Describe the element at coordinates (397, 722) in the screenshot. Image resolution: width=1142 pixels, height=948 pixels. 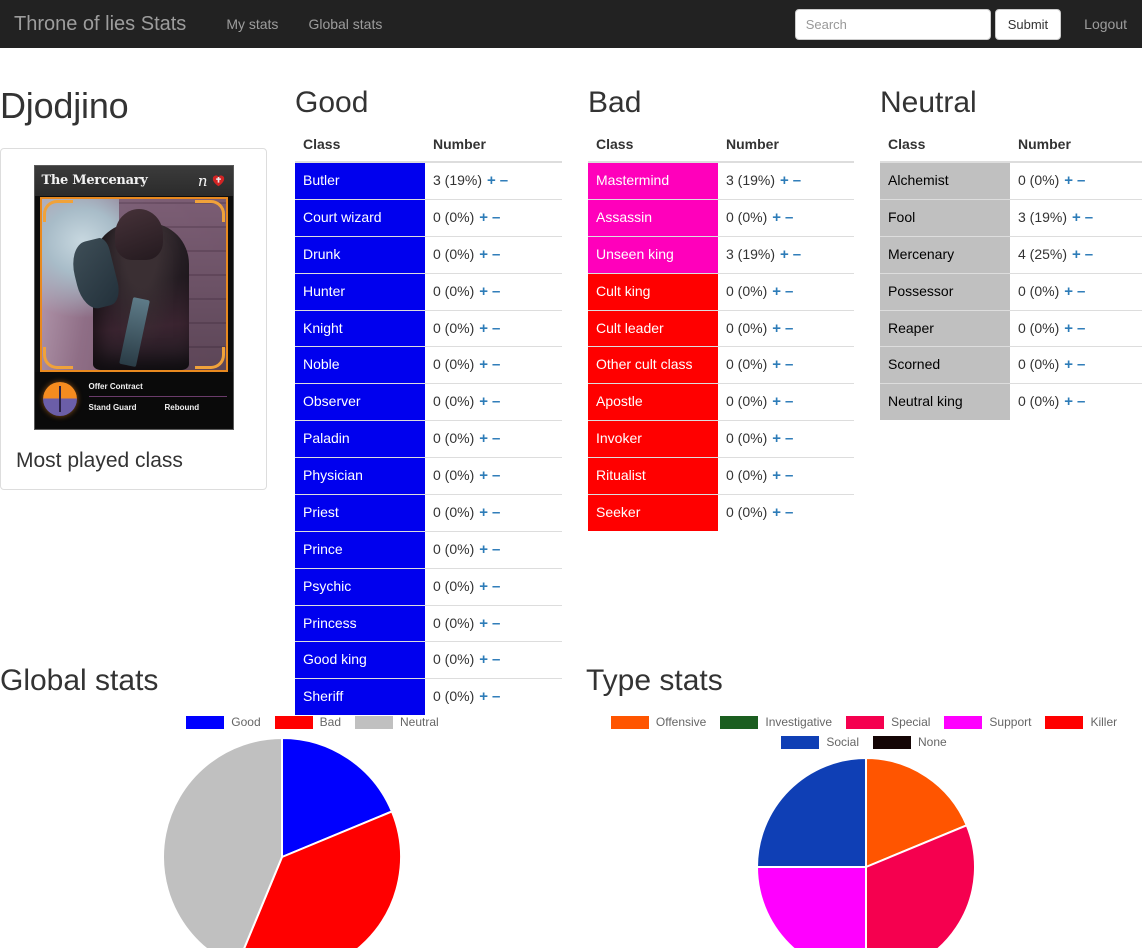
I see `legend-item: Neutral` at that location.